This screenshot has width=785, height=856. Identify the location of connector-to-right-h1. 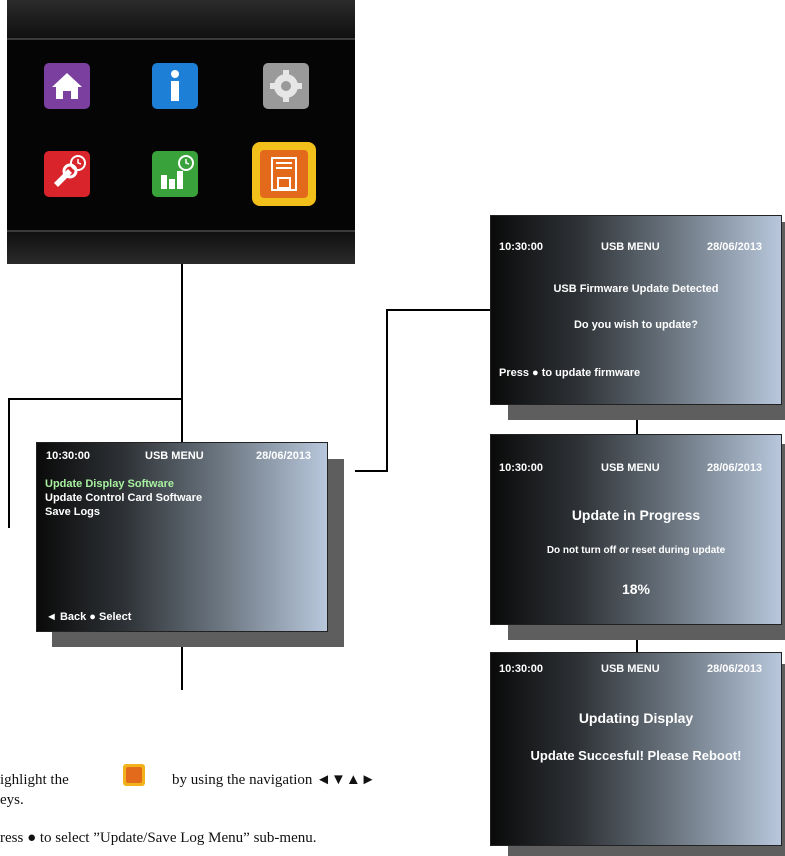
(371, 471).